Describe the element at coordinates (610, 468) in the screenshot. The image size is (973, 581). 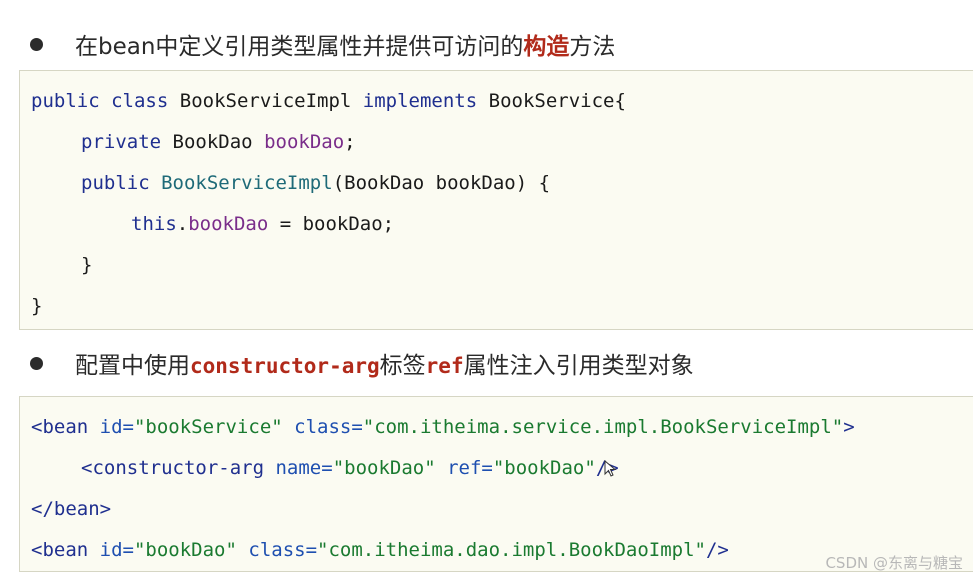
I see `mouse-pointer-icon` at that location.